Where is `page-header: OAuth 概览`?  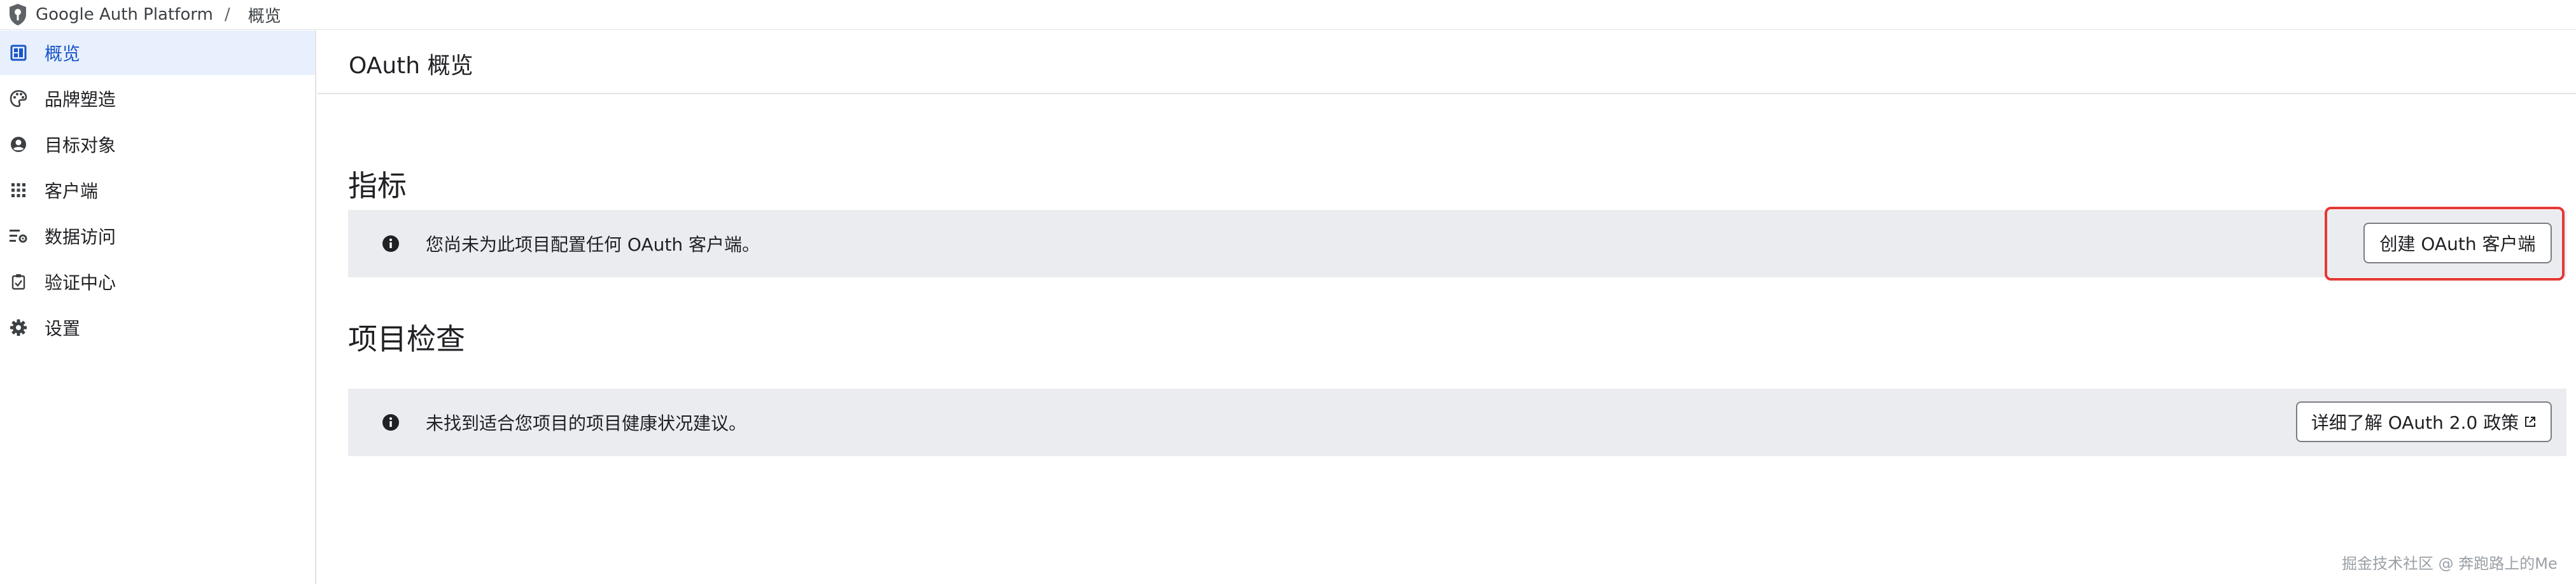 page-header: OAuth 概览 is located at coordinates (1447, 62).